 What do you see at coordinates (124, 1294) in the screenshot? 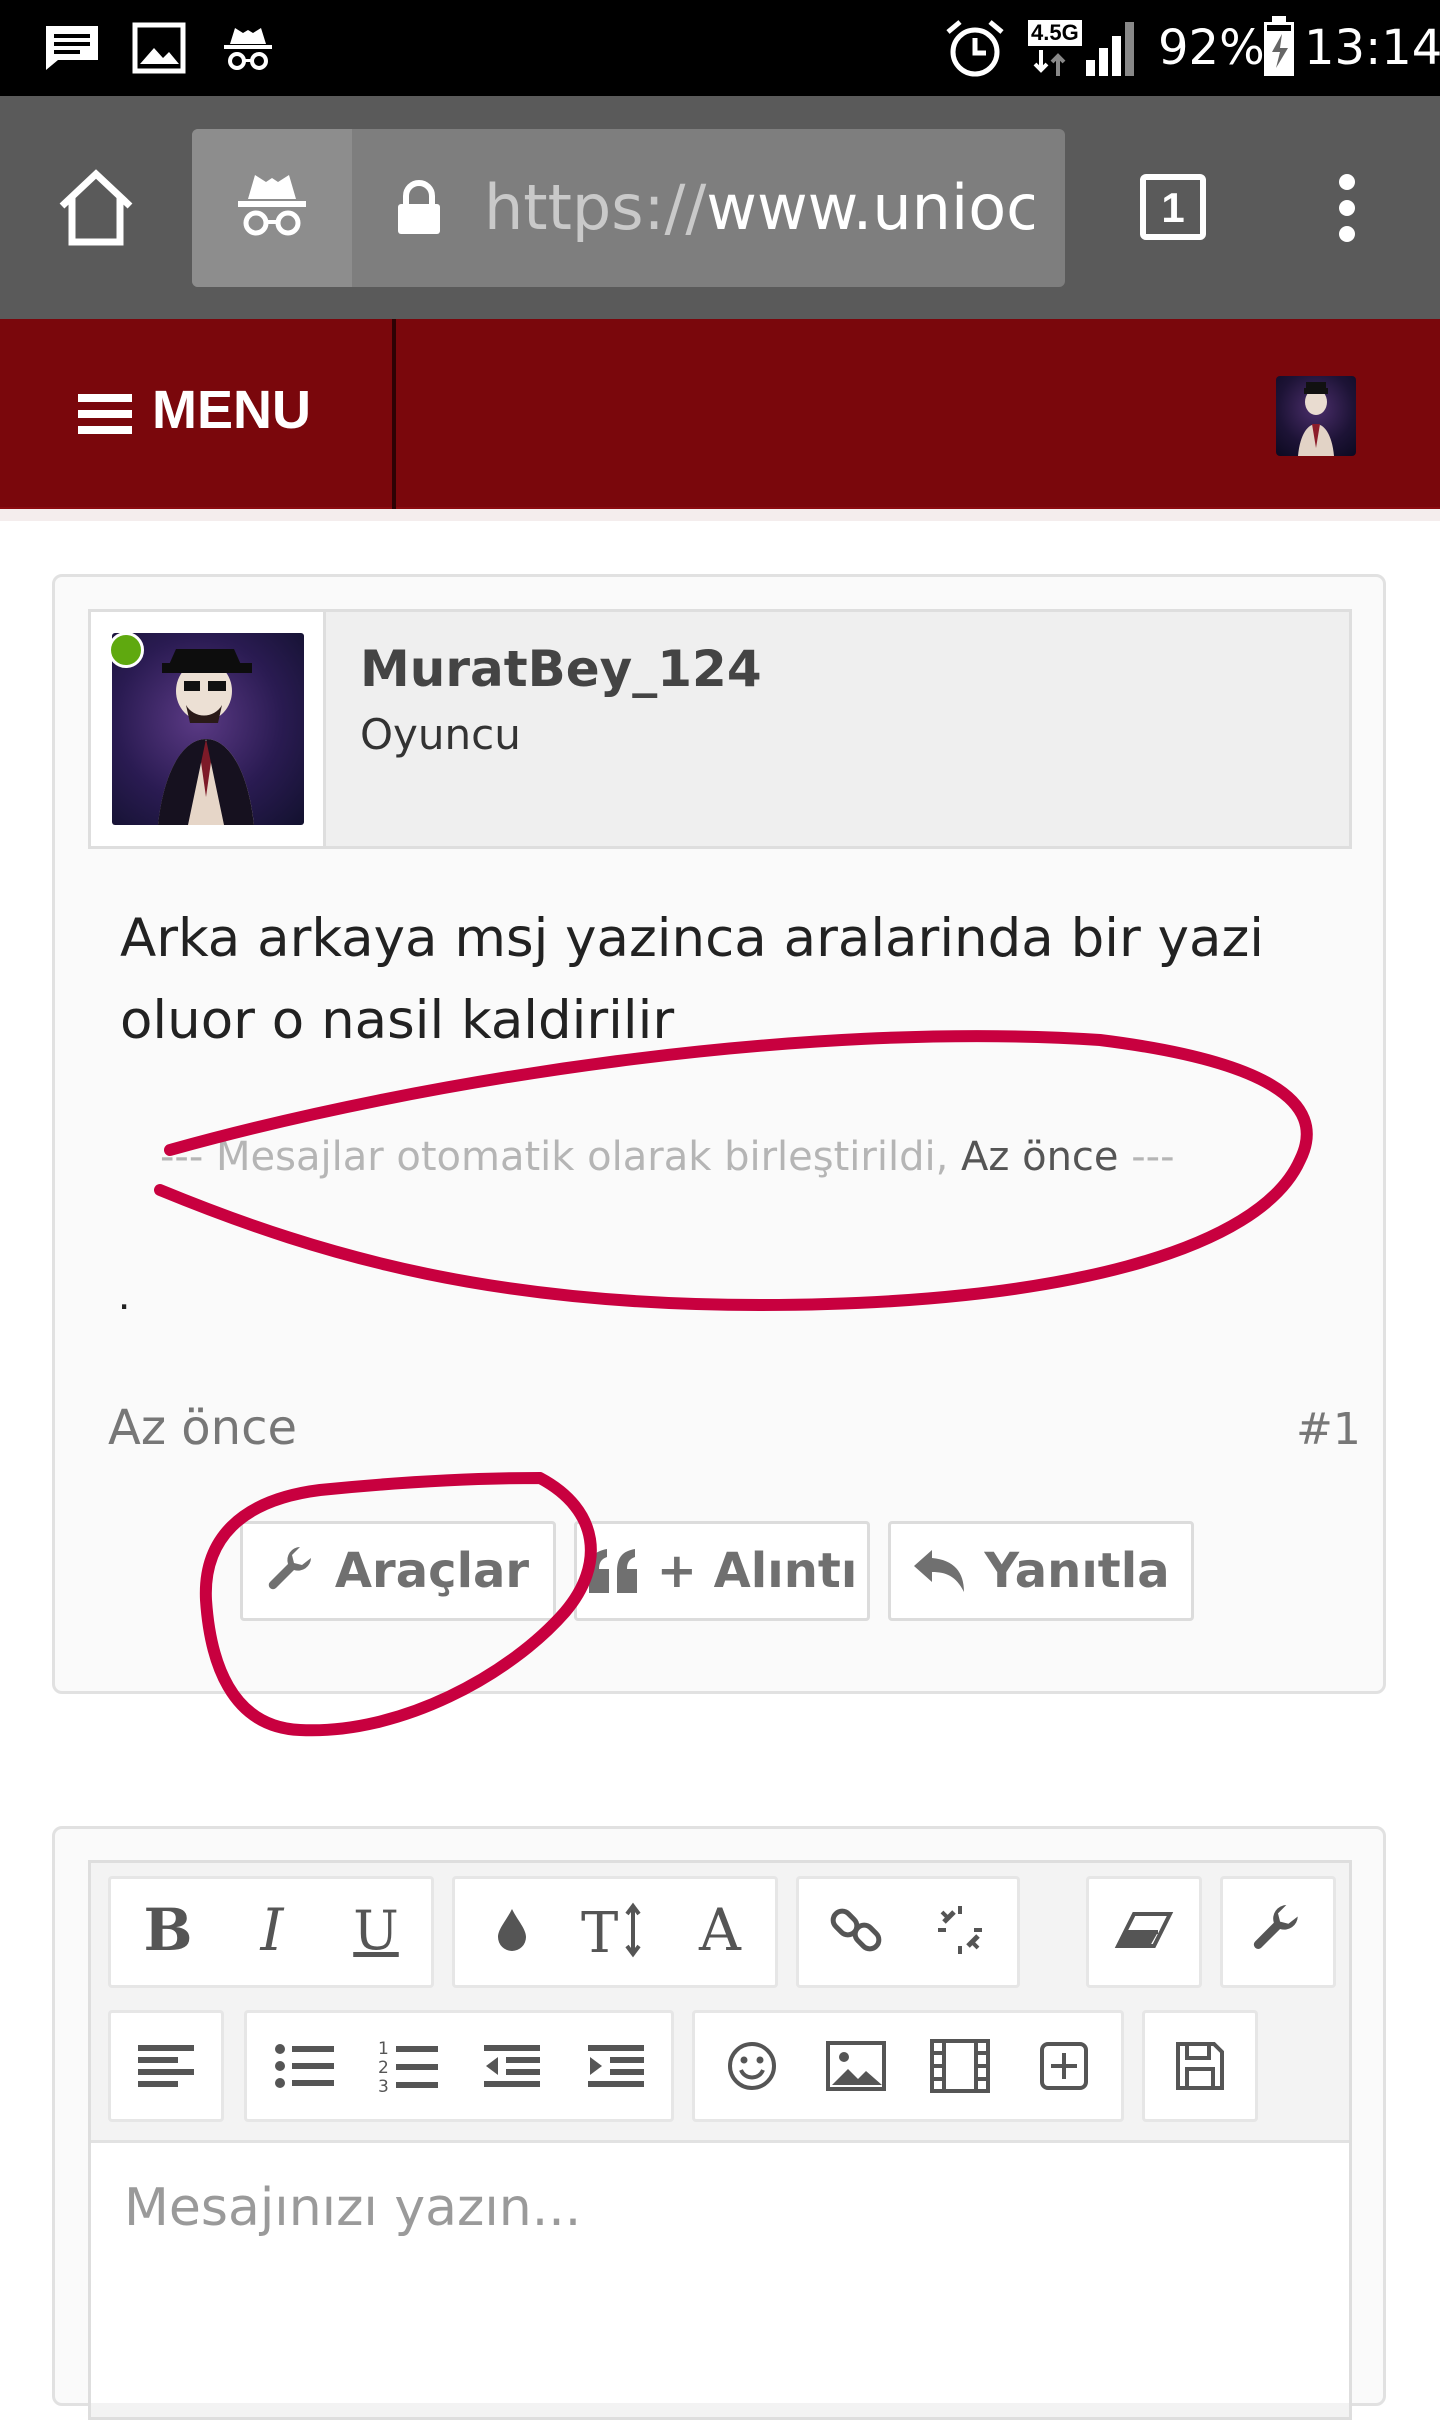
I see `post-message-merged: .` at bounding box center [124, 1294].